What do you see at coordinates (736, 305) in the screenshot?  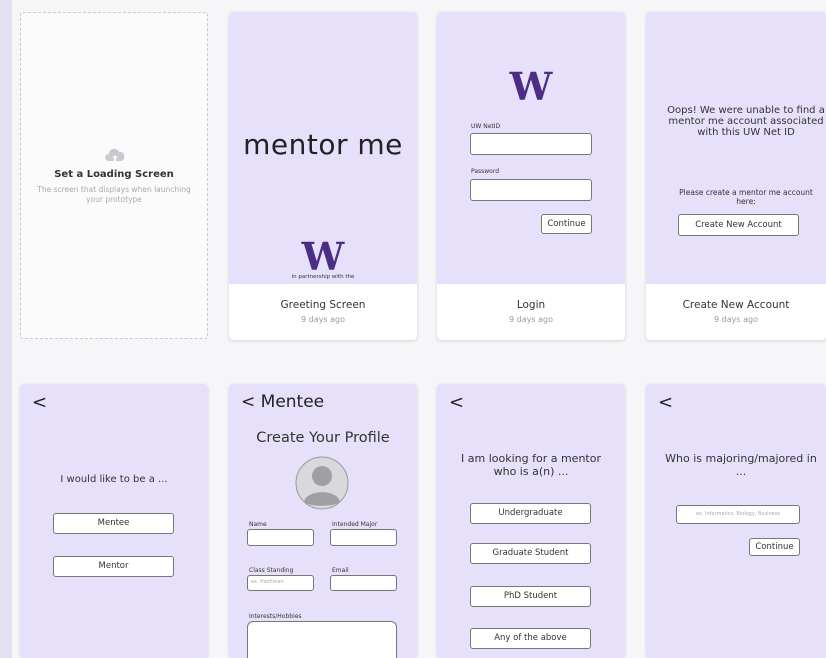 I see `screen-name: Create New Account` at bounding box center [736, 305].